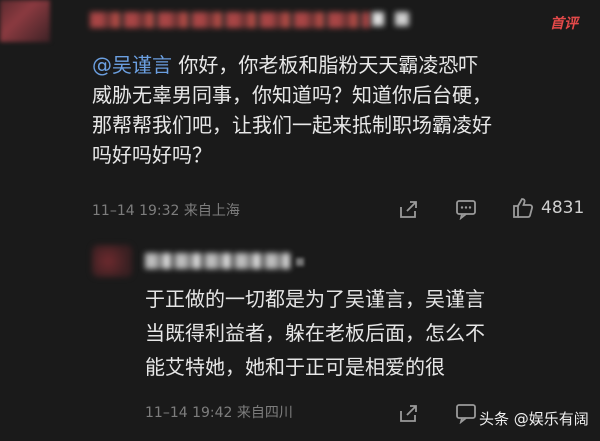  What do you see at coordinates (25, 21) in the screenshot?
I see `poster-avatar` at bounding box center [25, 21].